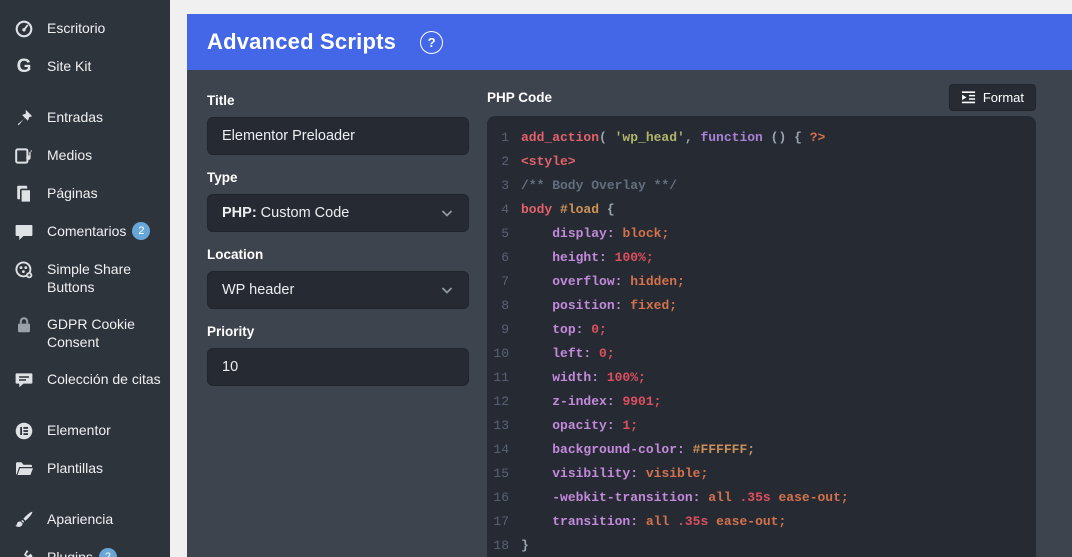  Describe the element at coordinates (258, 290) in the screenshot. I see `location-value: WP header` at that location.